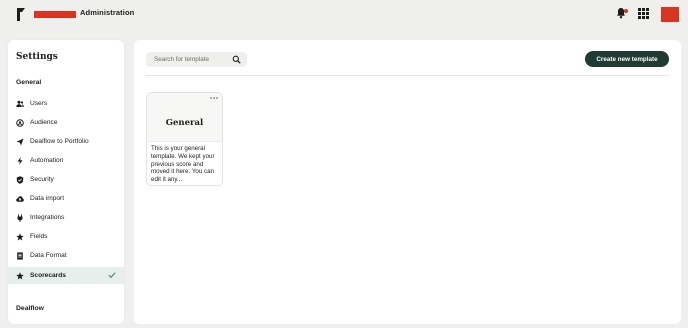 This screenshot has width=688, height=328. What do you see at coordinates (643, 13) in the screenshot?
I see `apps-grid-icon` at bounding box center [643, 13].